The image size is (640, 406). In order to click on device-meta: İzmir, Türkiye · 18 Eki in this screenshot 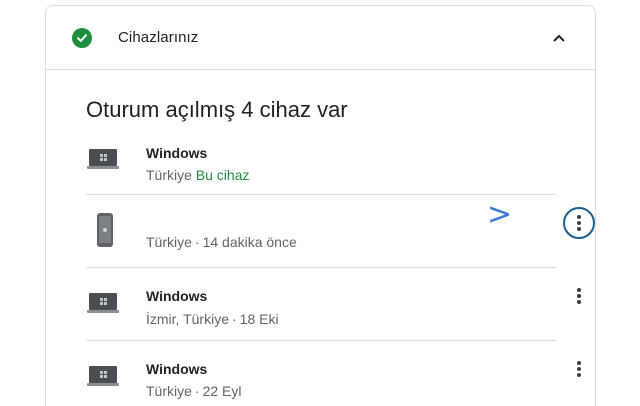, I will do `click(212, 319)`.